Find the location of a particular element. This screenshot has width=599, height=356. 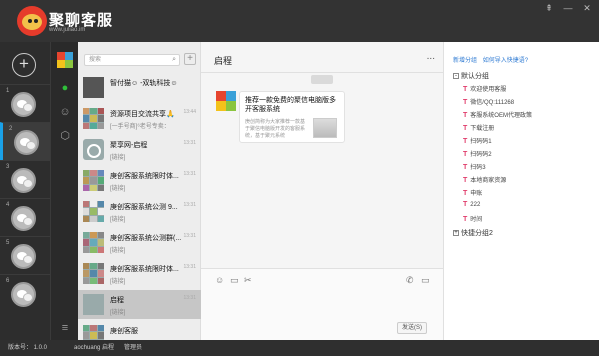

status-bar: 版本号： 1.0.0 aochuang 启程 管理员 is located at coordinates (299, 348).